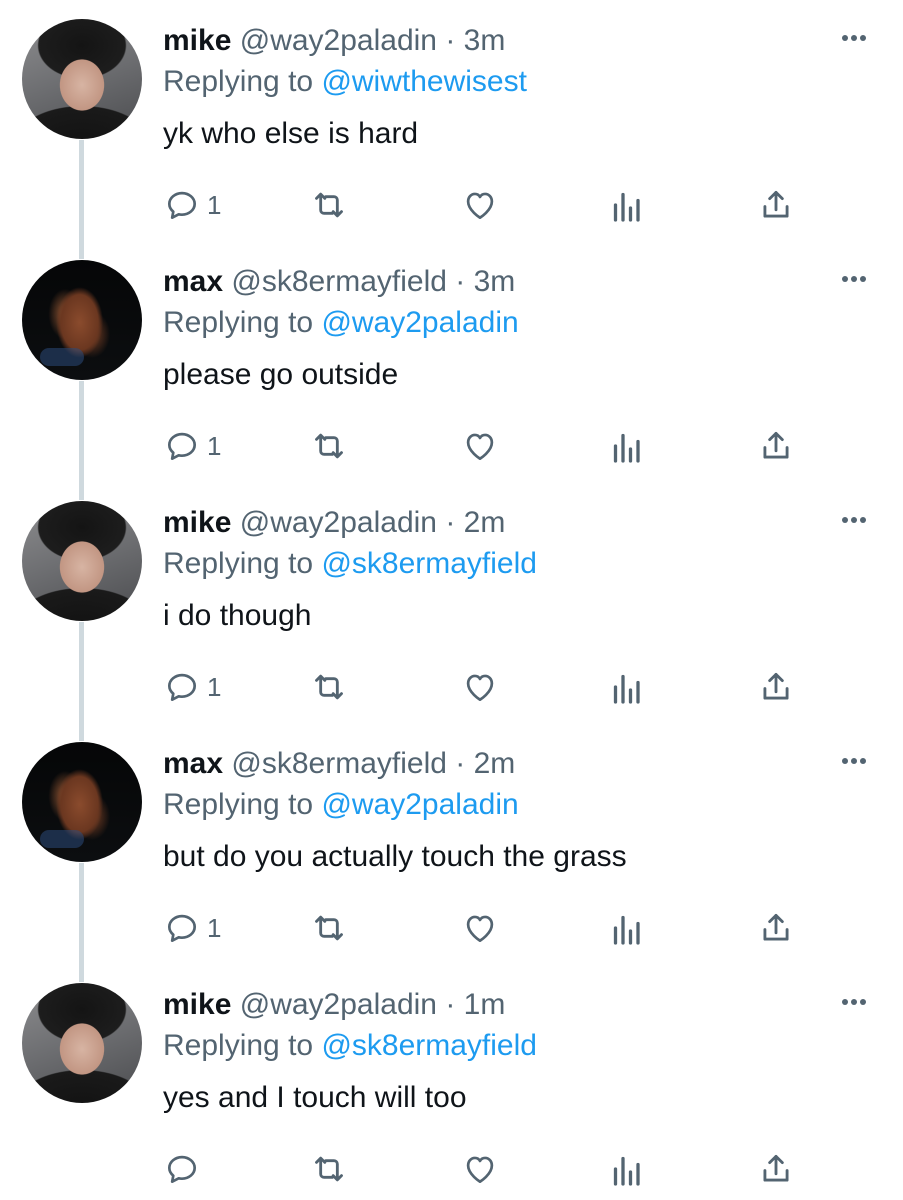  I want to click on tweet-header: mike @way2paladin · 2m, so click(334, 523).